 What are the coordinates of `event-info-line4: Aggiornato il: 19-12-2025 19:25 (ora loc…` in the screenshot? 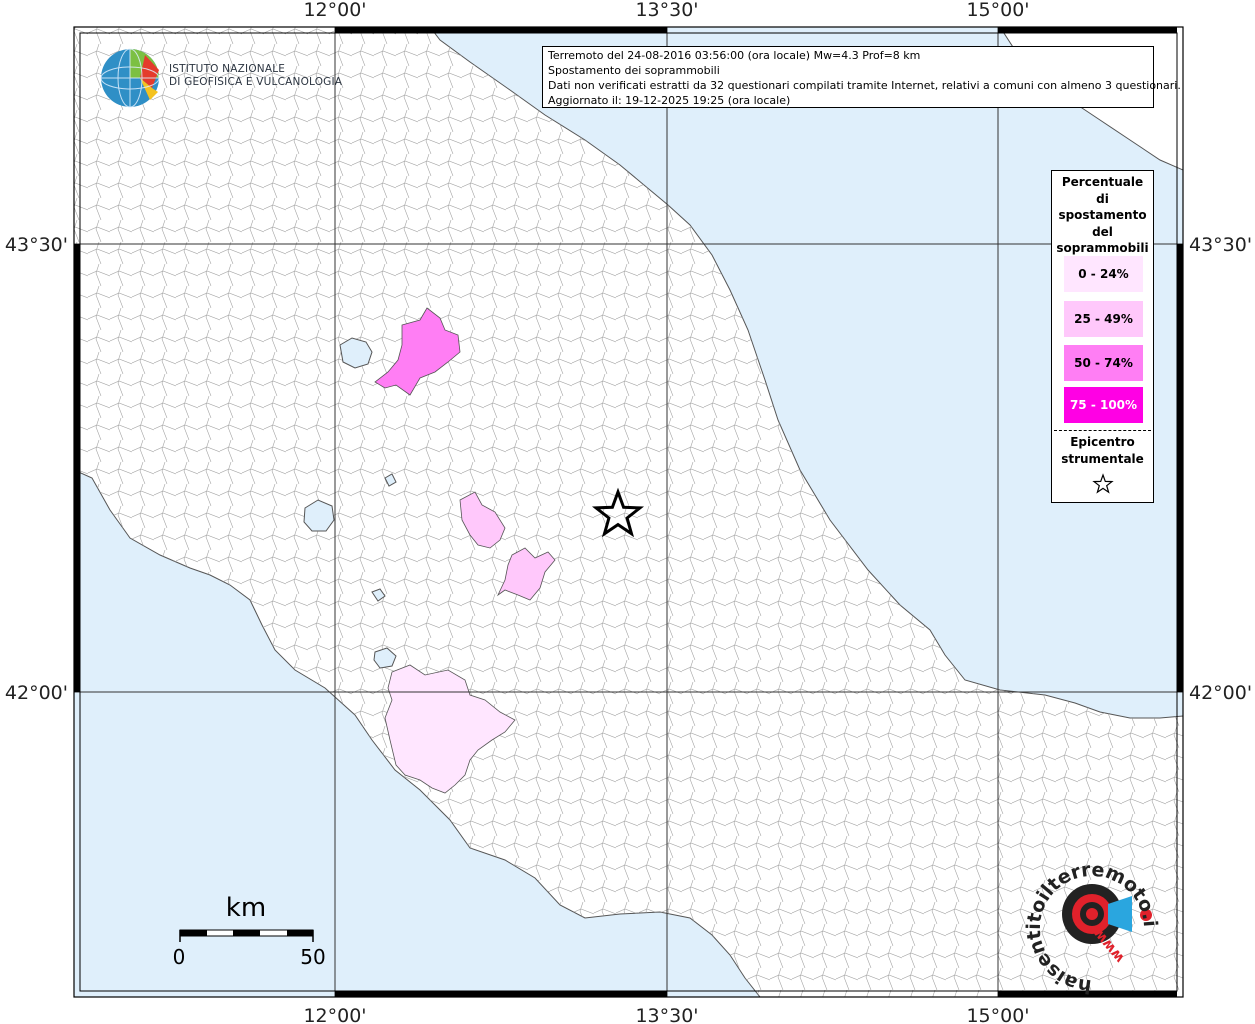 It's located at (669, 100).